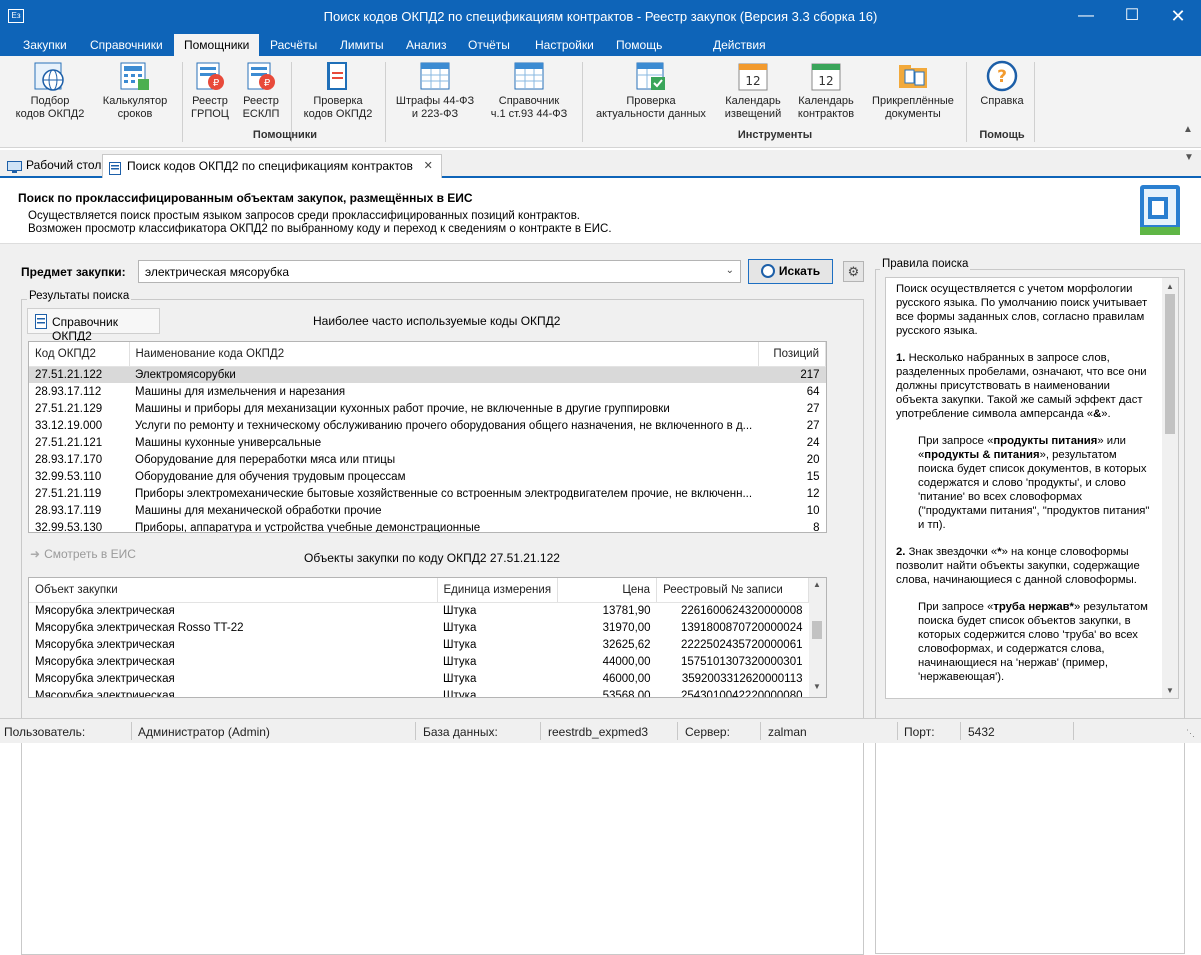 This screenshot has height=955, width=1201. I want to click on okpd2-reference-button: Справочник ОКПД2, so click(93, 325).